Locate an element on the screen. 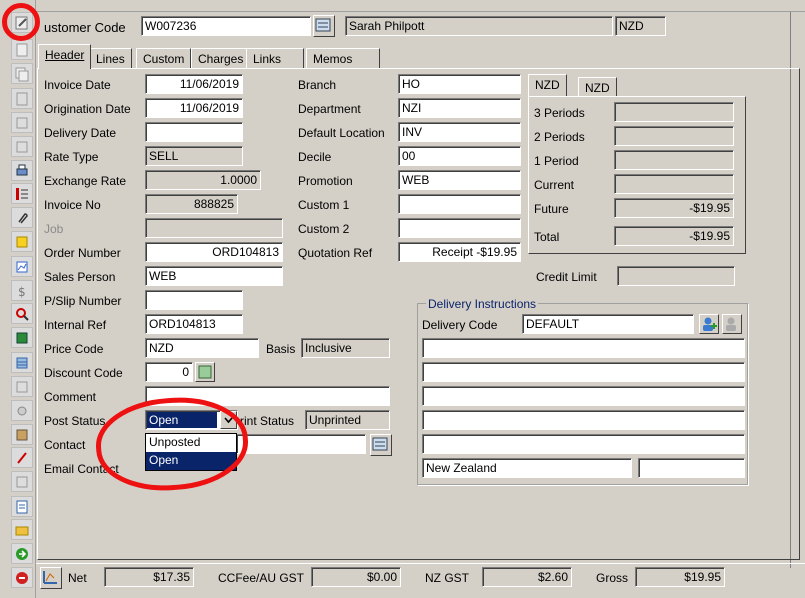  add-user-icon is located at coordinates (709, 324).